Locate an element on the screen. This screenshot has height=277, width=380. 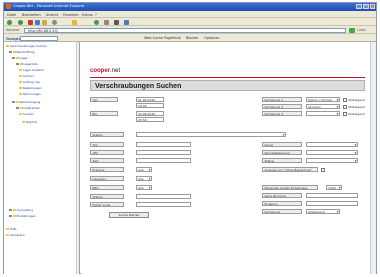
menu-favorites: Favoriten is located at coordinates (71, 15).